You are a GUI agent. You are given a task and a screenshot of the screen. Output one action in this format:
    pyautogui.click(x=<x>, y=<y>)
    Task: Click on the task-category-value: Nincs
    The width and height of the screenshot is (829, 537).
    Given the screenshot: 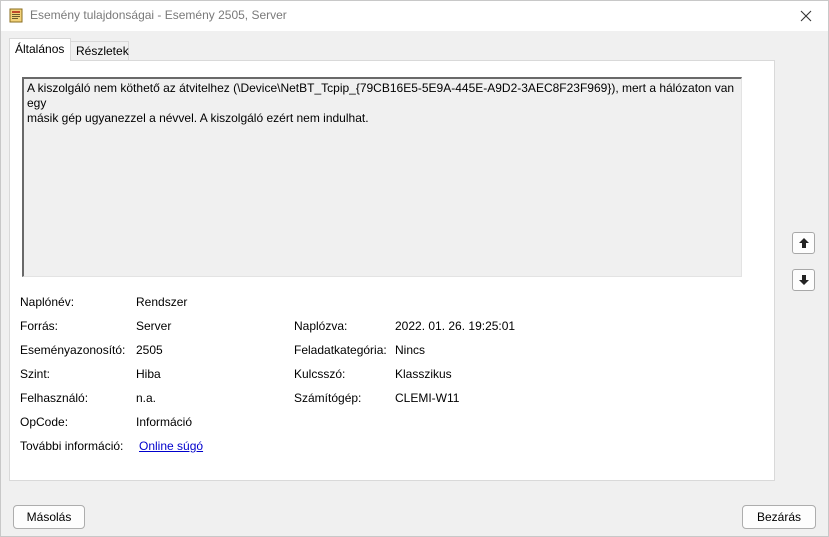 What is the action you would take?
    pyautogui.click(x=410, y=350)
    